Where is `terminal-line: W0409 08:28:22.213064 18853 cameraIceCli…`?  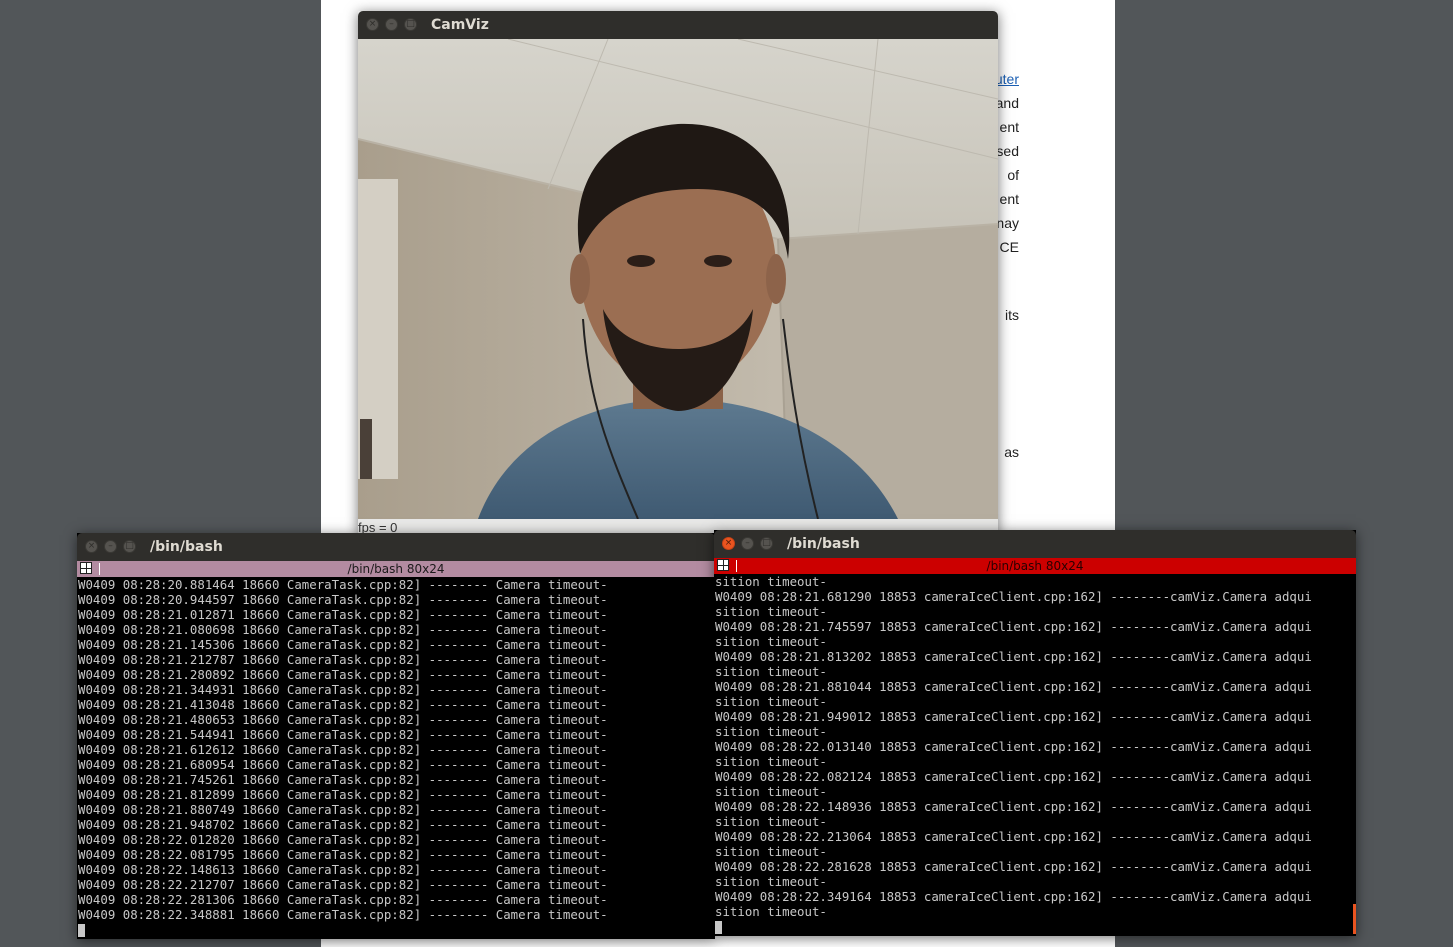 terminal-line: W0409 08:28:22.213064 18853 cameraIceCli… is located at coordinates (1013, 836).